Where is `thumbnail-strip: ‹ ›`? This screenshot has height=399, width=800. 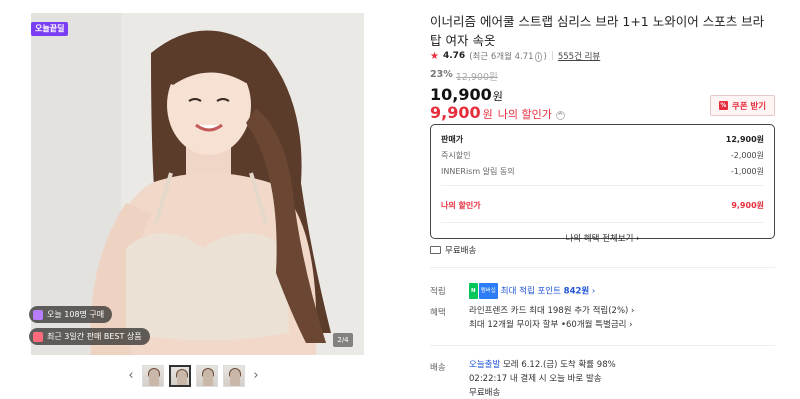
thumbnail-strip: ‹ › is located at coordinates (193, 376).